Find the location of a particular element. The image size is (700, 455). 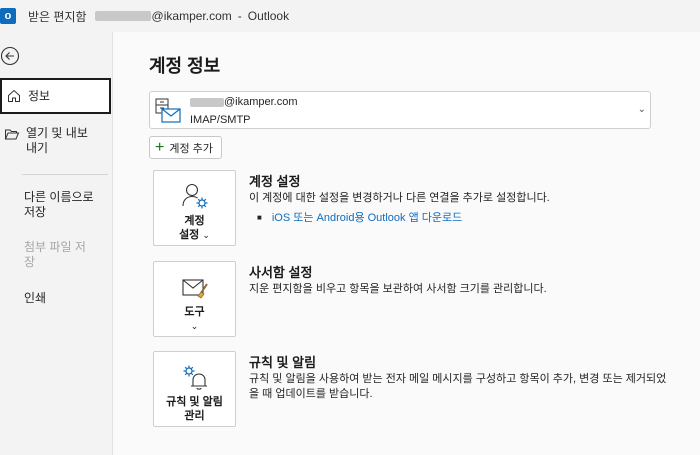

tools-button: 도구 ⌄ is located at coordinates (194, 299).